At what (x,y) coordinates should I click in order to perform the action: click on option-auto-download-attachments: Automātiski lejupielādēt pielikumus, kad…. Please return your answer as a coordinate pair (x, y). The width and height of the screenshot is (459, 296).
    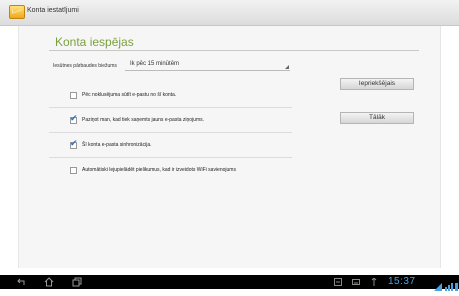
    Looking at the image, I should click on (170, 172).